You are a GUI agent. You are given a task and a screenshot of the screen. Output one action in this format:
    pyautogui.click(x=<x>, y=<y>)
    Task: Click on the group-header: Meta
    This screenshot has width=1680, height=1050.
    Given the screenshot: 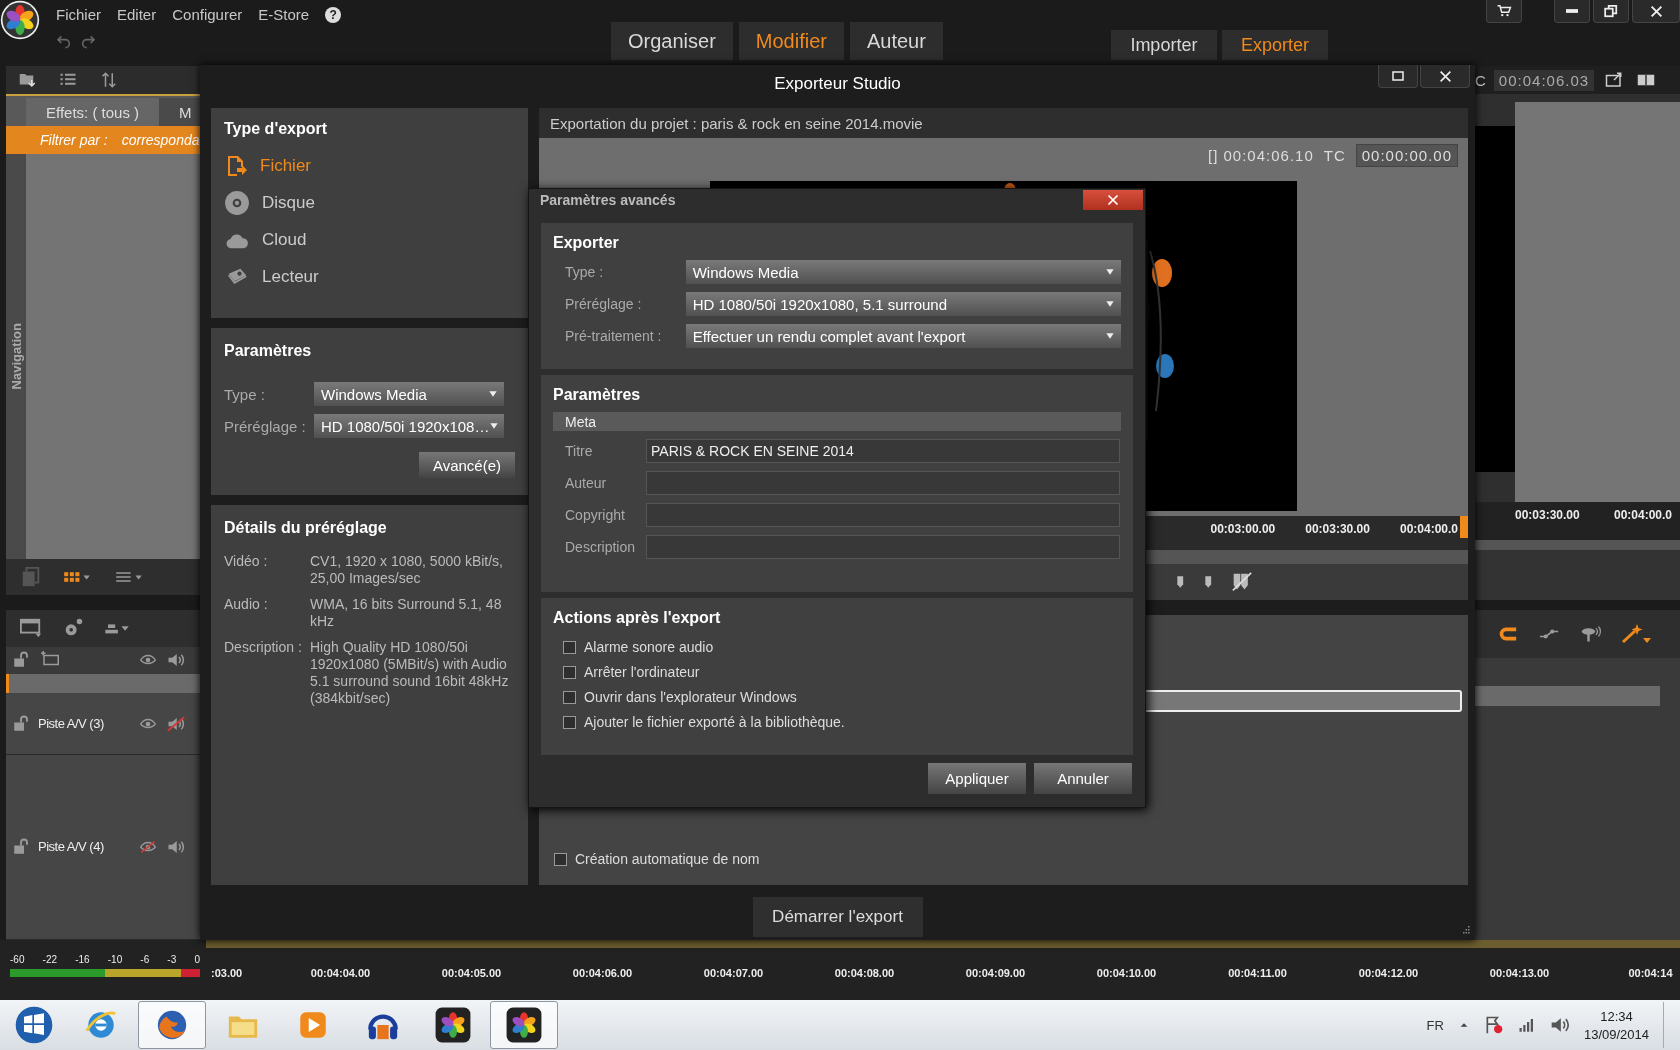 What is the action you would take?
    pyautogui.click(x=837, y=421)
    